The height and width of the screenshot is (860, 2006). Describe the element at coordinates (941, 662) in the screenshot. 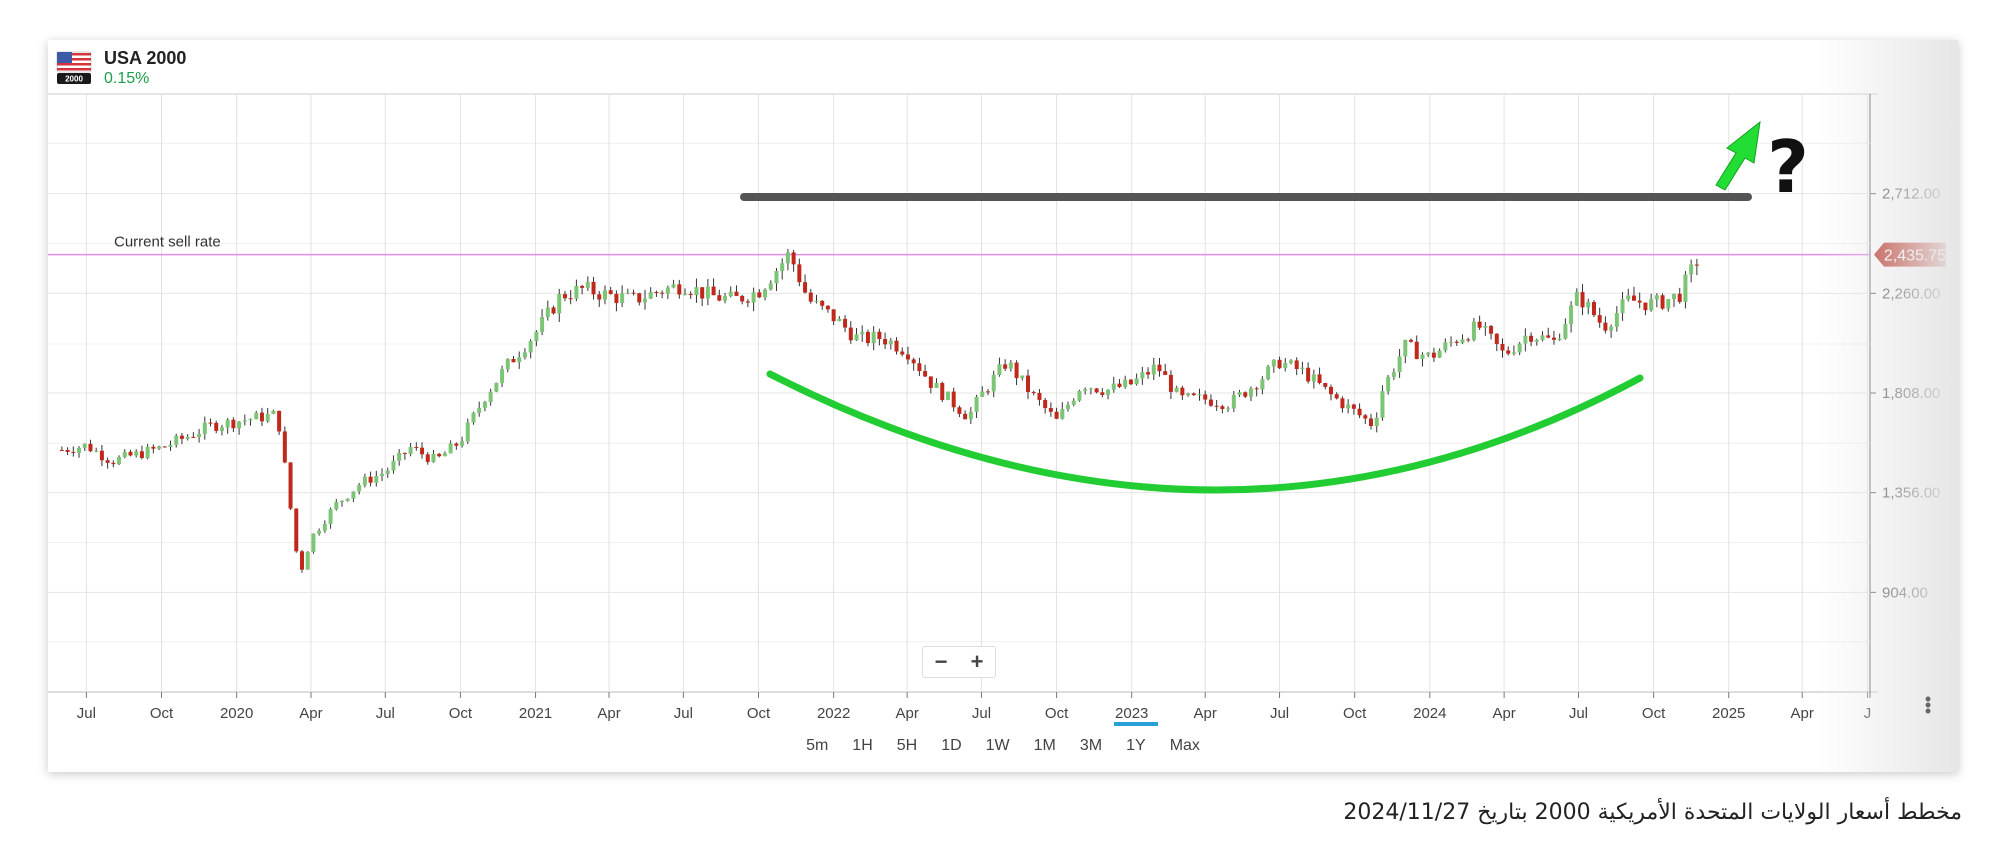

I see `zoom-out-button: −` at that location.